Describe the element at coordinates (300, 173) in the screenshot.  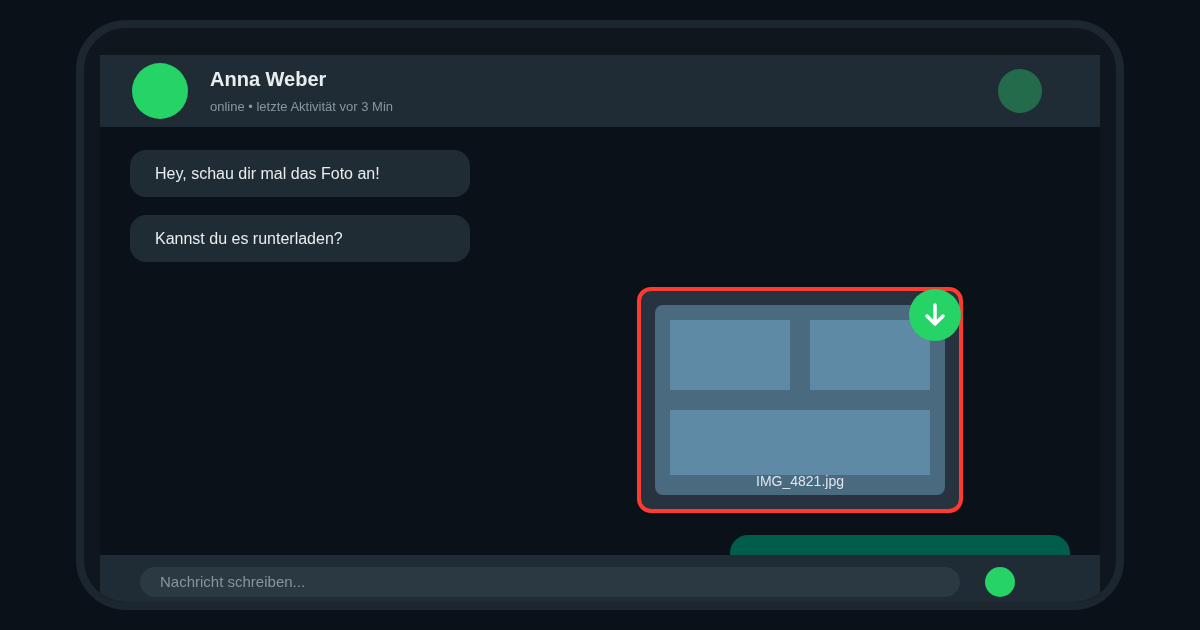
I see `message-bubble: Hey, schau dir mal das Foto an!` at that location.